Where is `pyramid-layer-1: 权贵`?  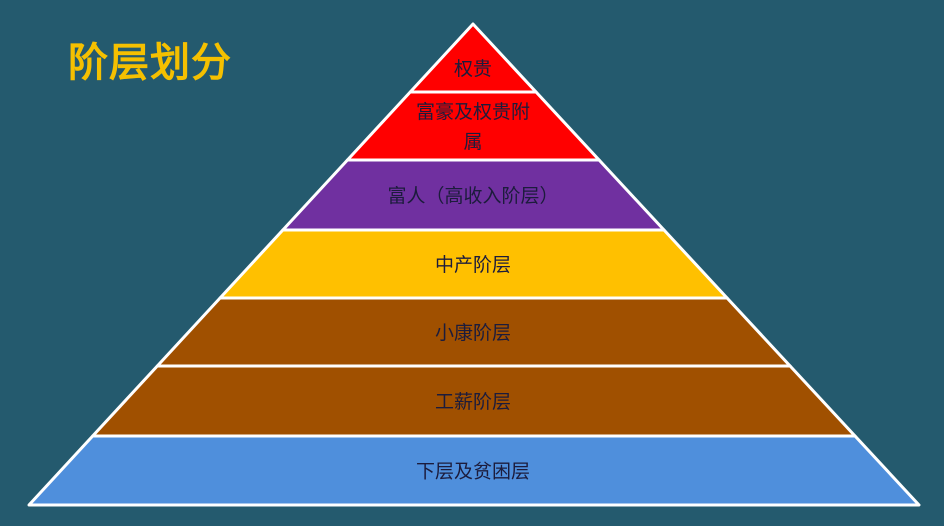
pyramid-layer-1: 权贵 is located at coordinates (473, 58).